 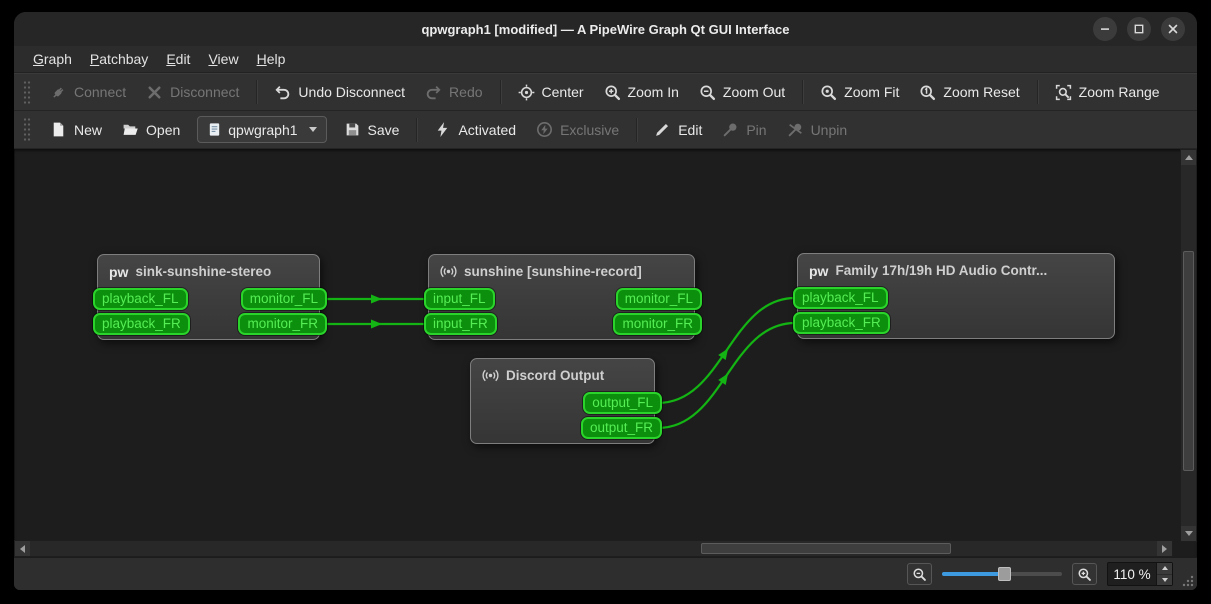 I want to click on center-button: Center, so click(x=551, y=92).